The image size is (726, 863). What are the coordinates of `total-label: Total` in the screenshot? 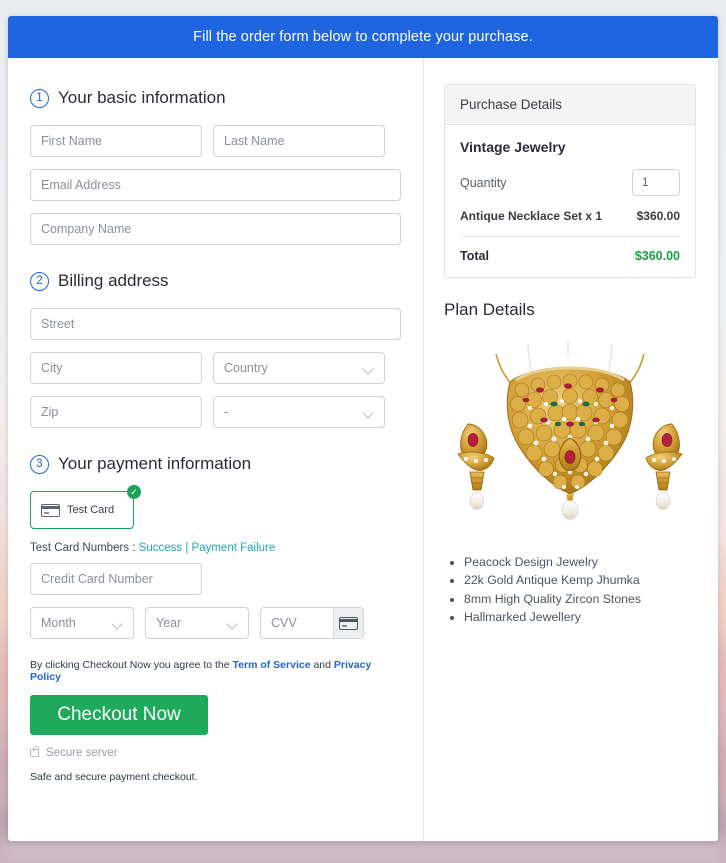 It's located at (474, 256).